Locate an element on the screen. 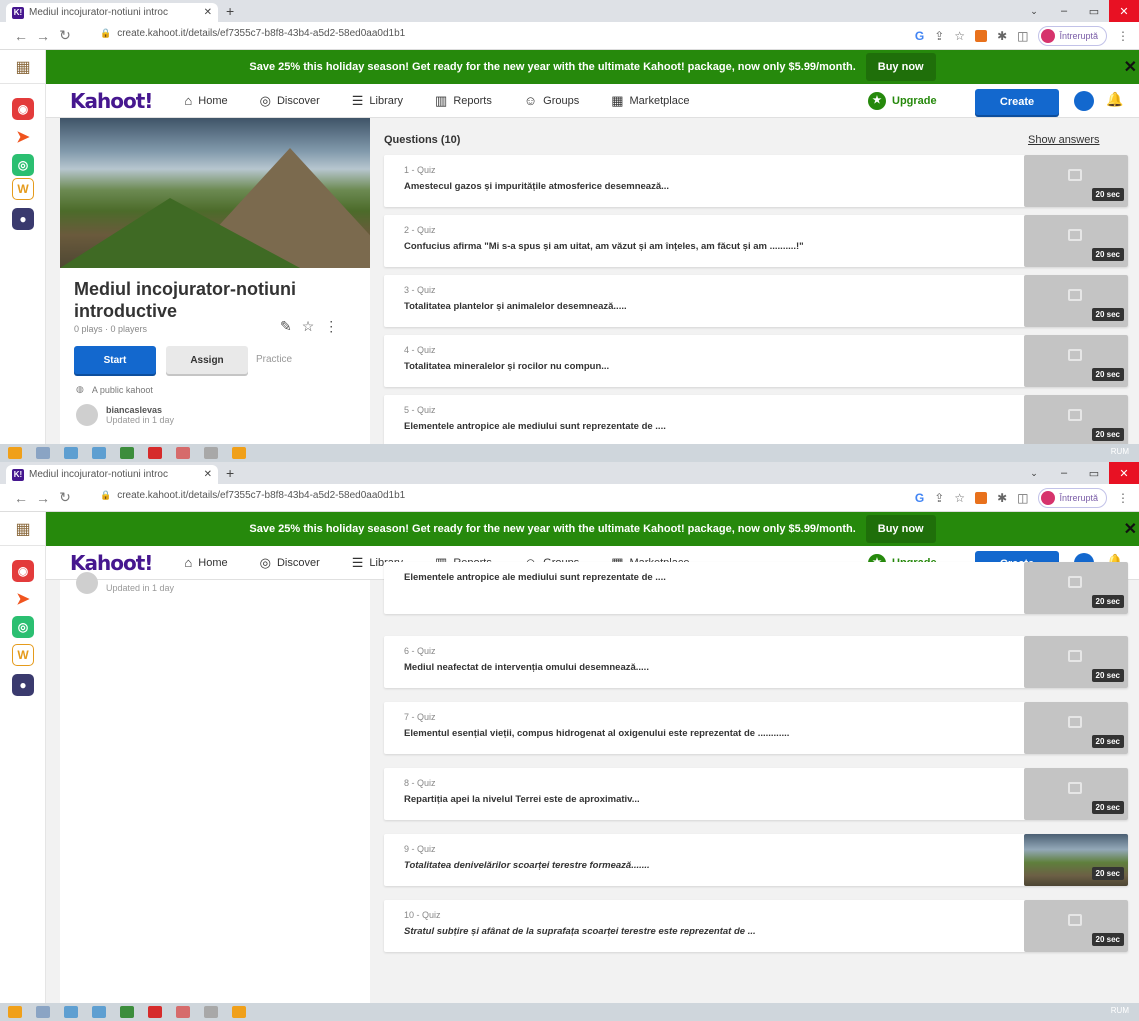  banner-close-icon: ✕ is located at coordinates (1130, 529).